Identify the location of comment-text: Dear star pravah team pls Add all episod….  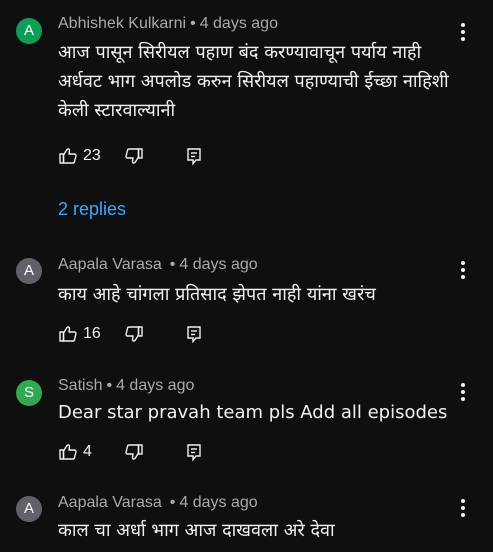
(253, 412).